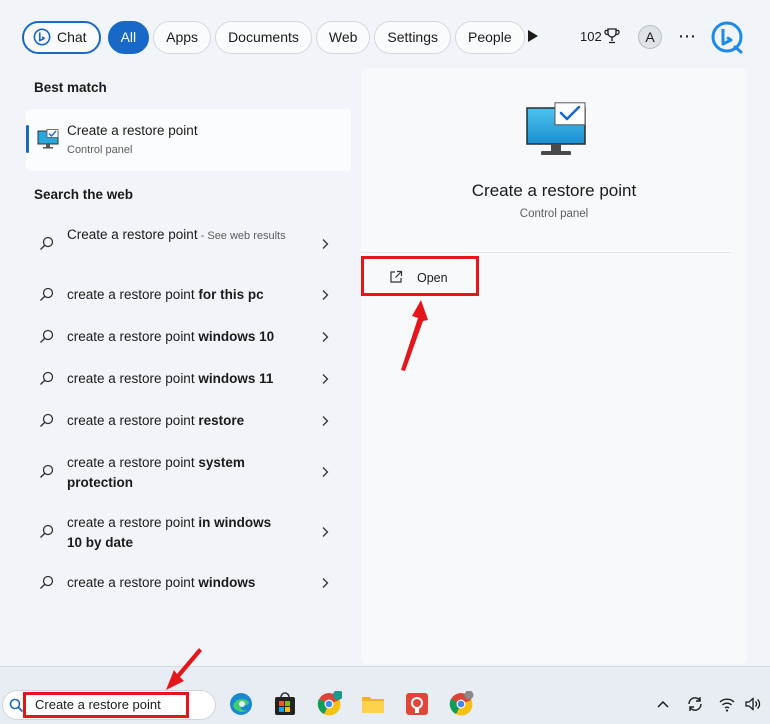 The image size is (770, 724). What do you see at coordinates (554, 214) in the screenshot?
I see `preview-subtitle: Control panel` at bounding box center [554, 214].